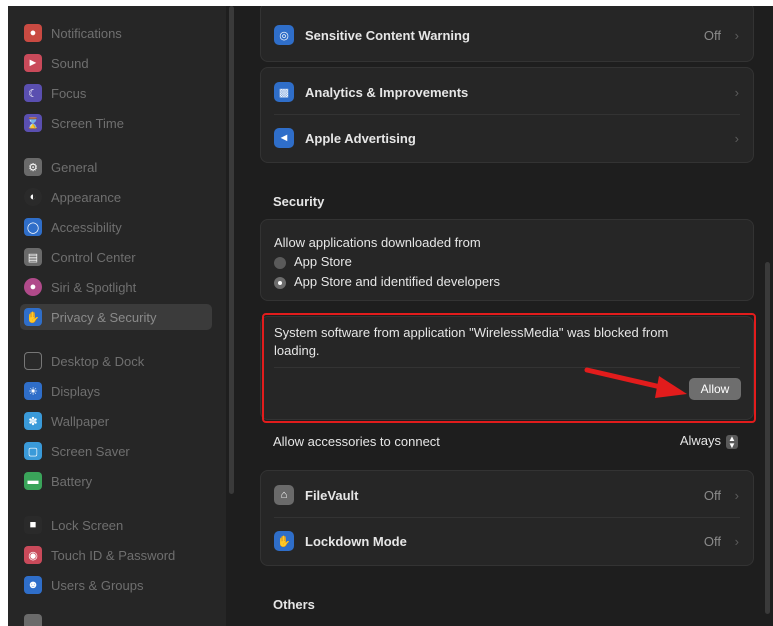 Image resolution: width=773 pixels, height=626 pixels. I want to click on advertising-row: ◄ Apple Advertising ›, so click(507, 138).